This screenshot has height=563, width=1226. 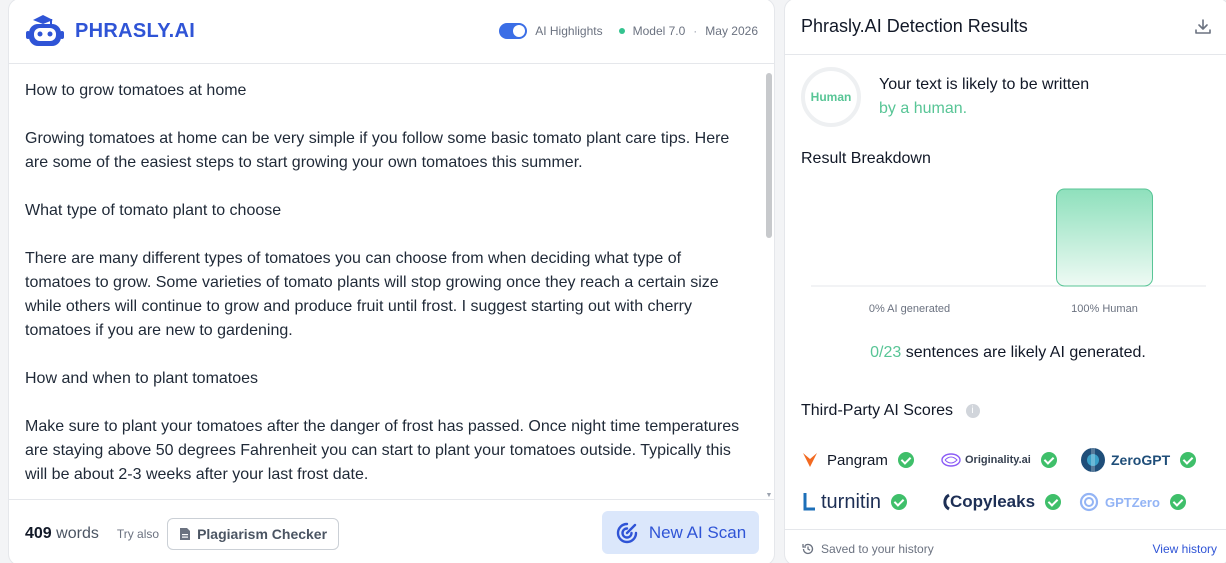 What do you see at coordinates (1141, 460) in the screenshot?
I see `detector-name: ZeroGPT` at bounding box center [1141, 460].